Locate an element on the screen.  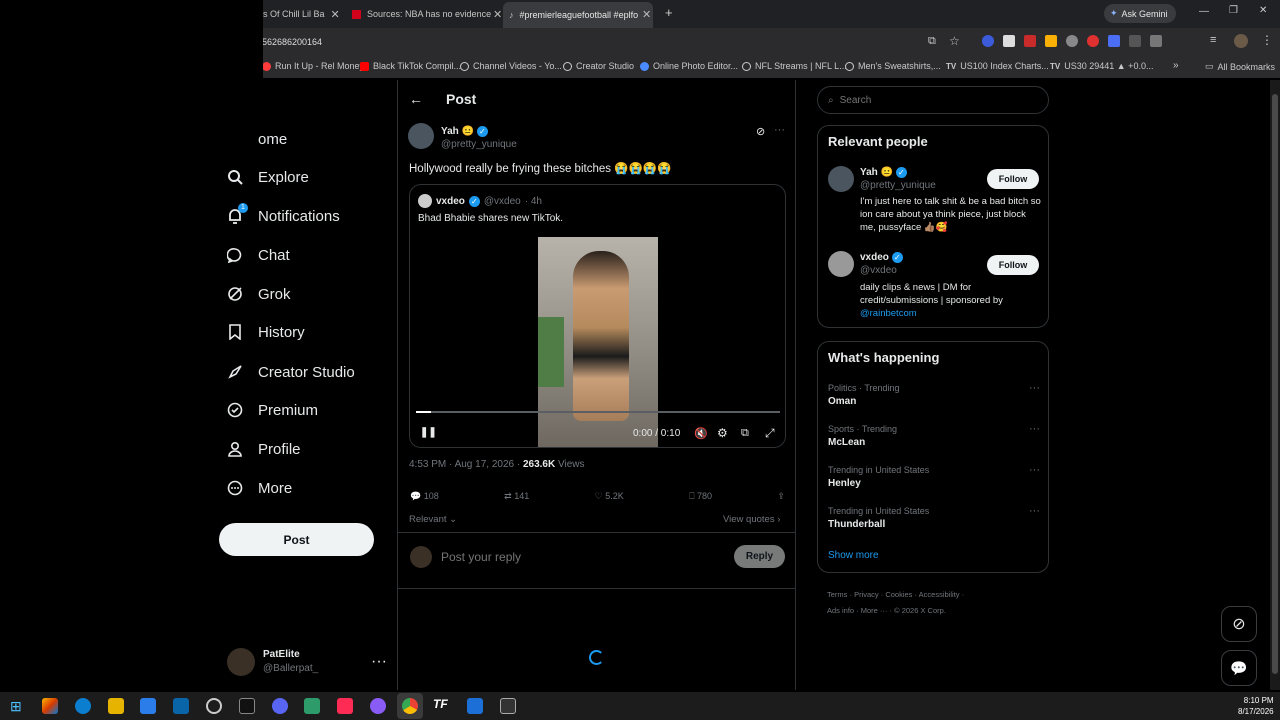
reply-button: Reply is located at coordinates (759, 556).